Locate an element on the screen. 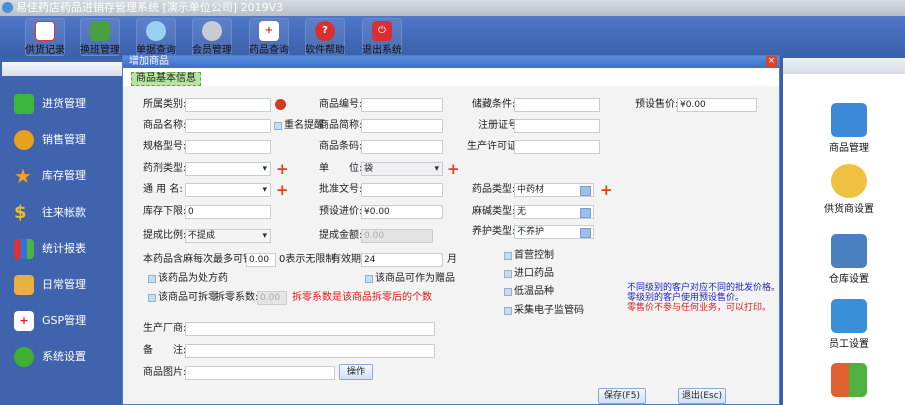  label-approval: 批准文号: is located at coordinates (341, 189).